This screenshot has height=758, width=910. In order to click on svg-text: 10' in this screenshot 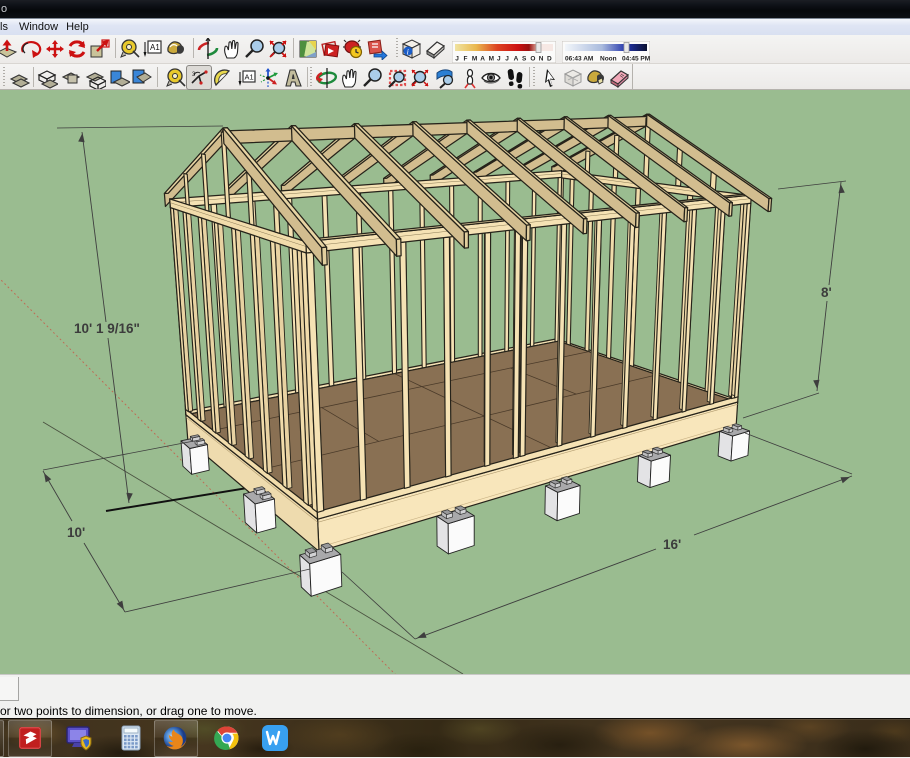, I will do `click(76, 532)`.